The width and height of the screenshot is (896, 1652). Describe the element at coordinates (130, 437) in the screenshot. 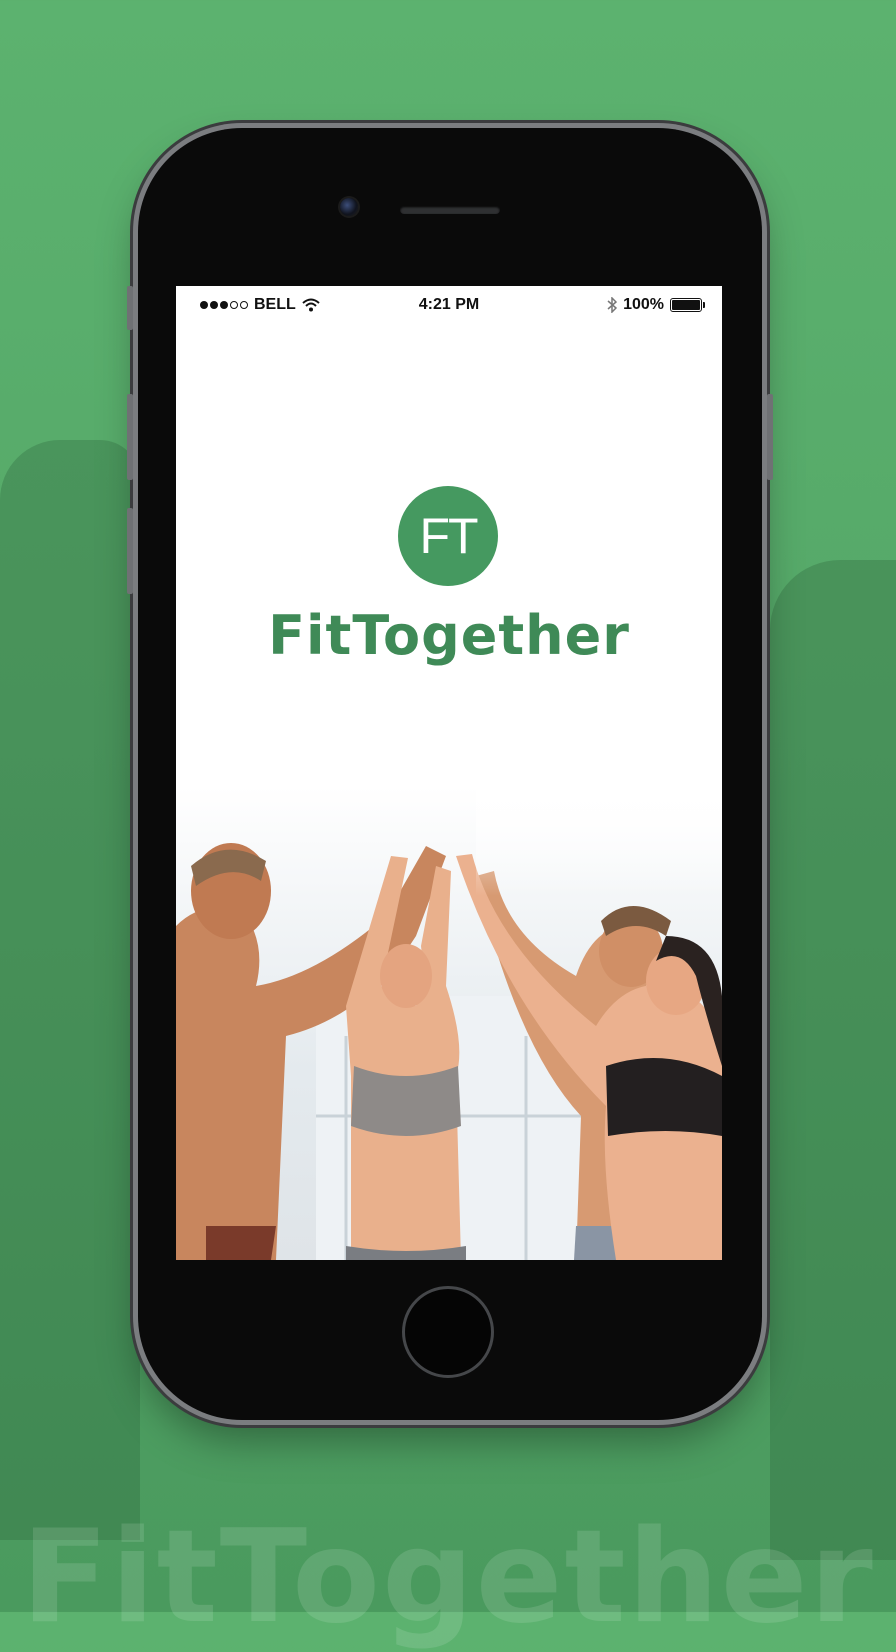

I see `phone-volume-up-button` at that location.